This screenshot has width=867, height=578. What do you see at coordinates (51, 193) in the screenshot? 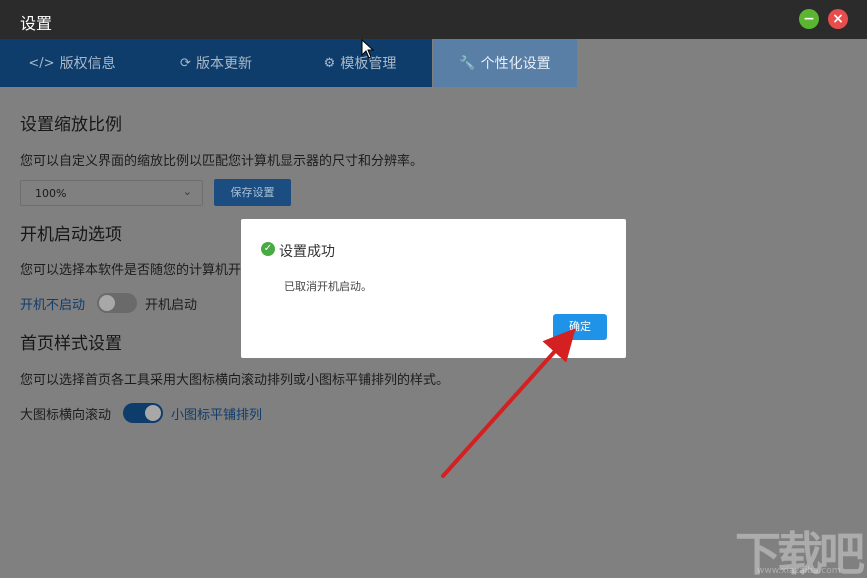
I see `scale-select-value: 100%` at bounding box center [51, 193].